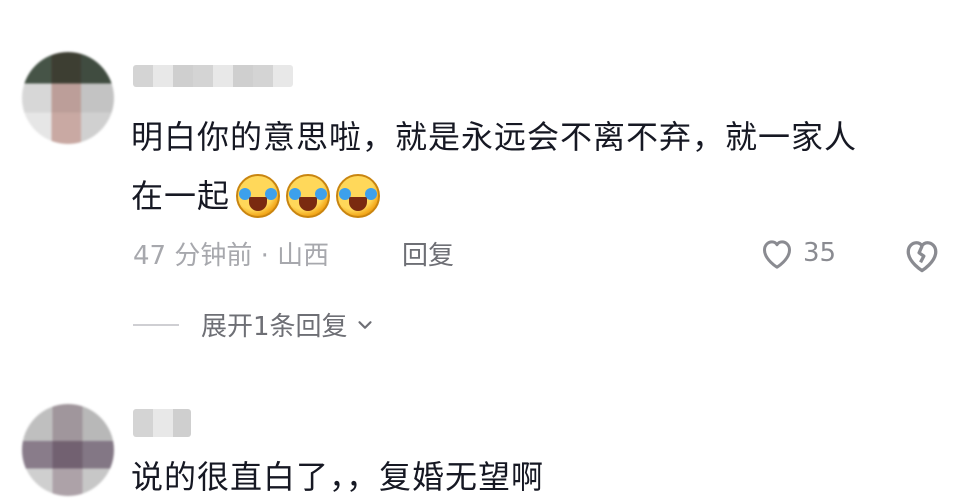 Image resolution: width=960 pixels, height=502 pixels. What do you see at coordinates (338, 477) in the screenshot?
I see `comment-text: 说的很直白了，，复婚无望啊` at bounding box center [338, 477].